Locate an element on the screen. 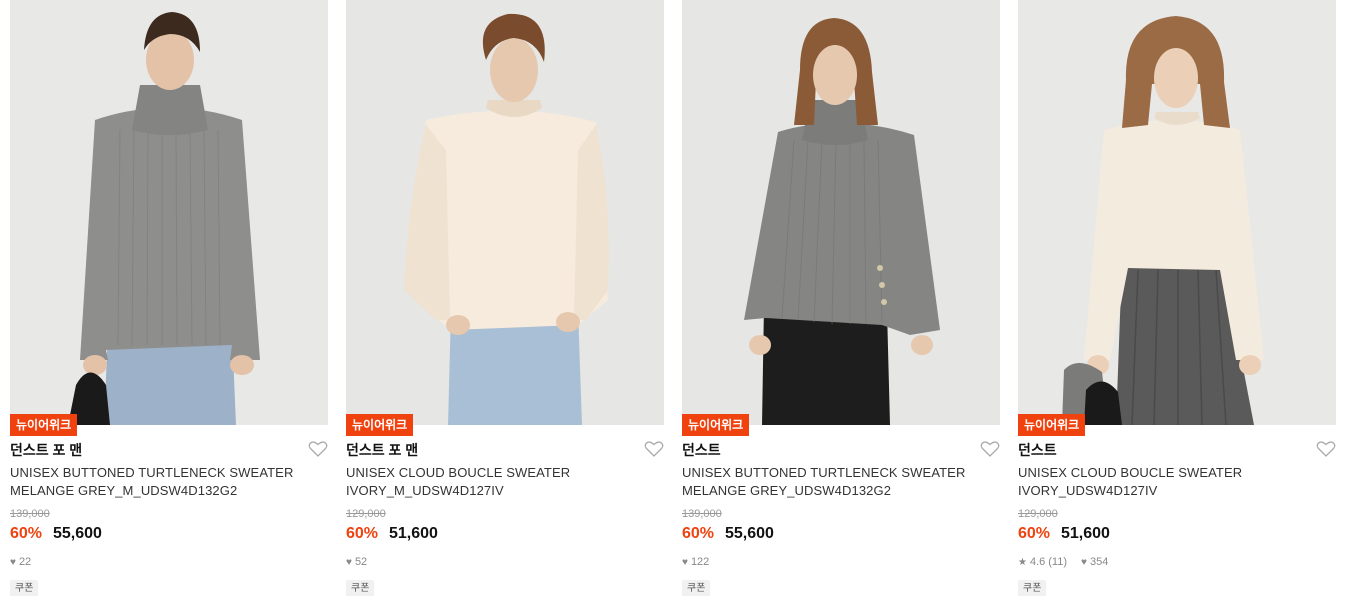  product-stats: ♥ 122 is located at coordinates (695, 562).